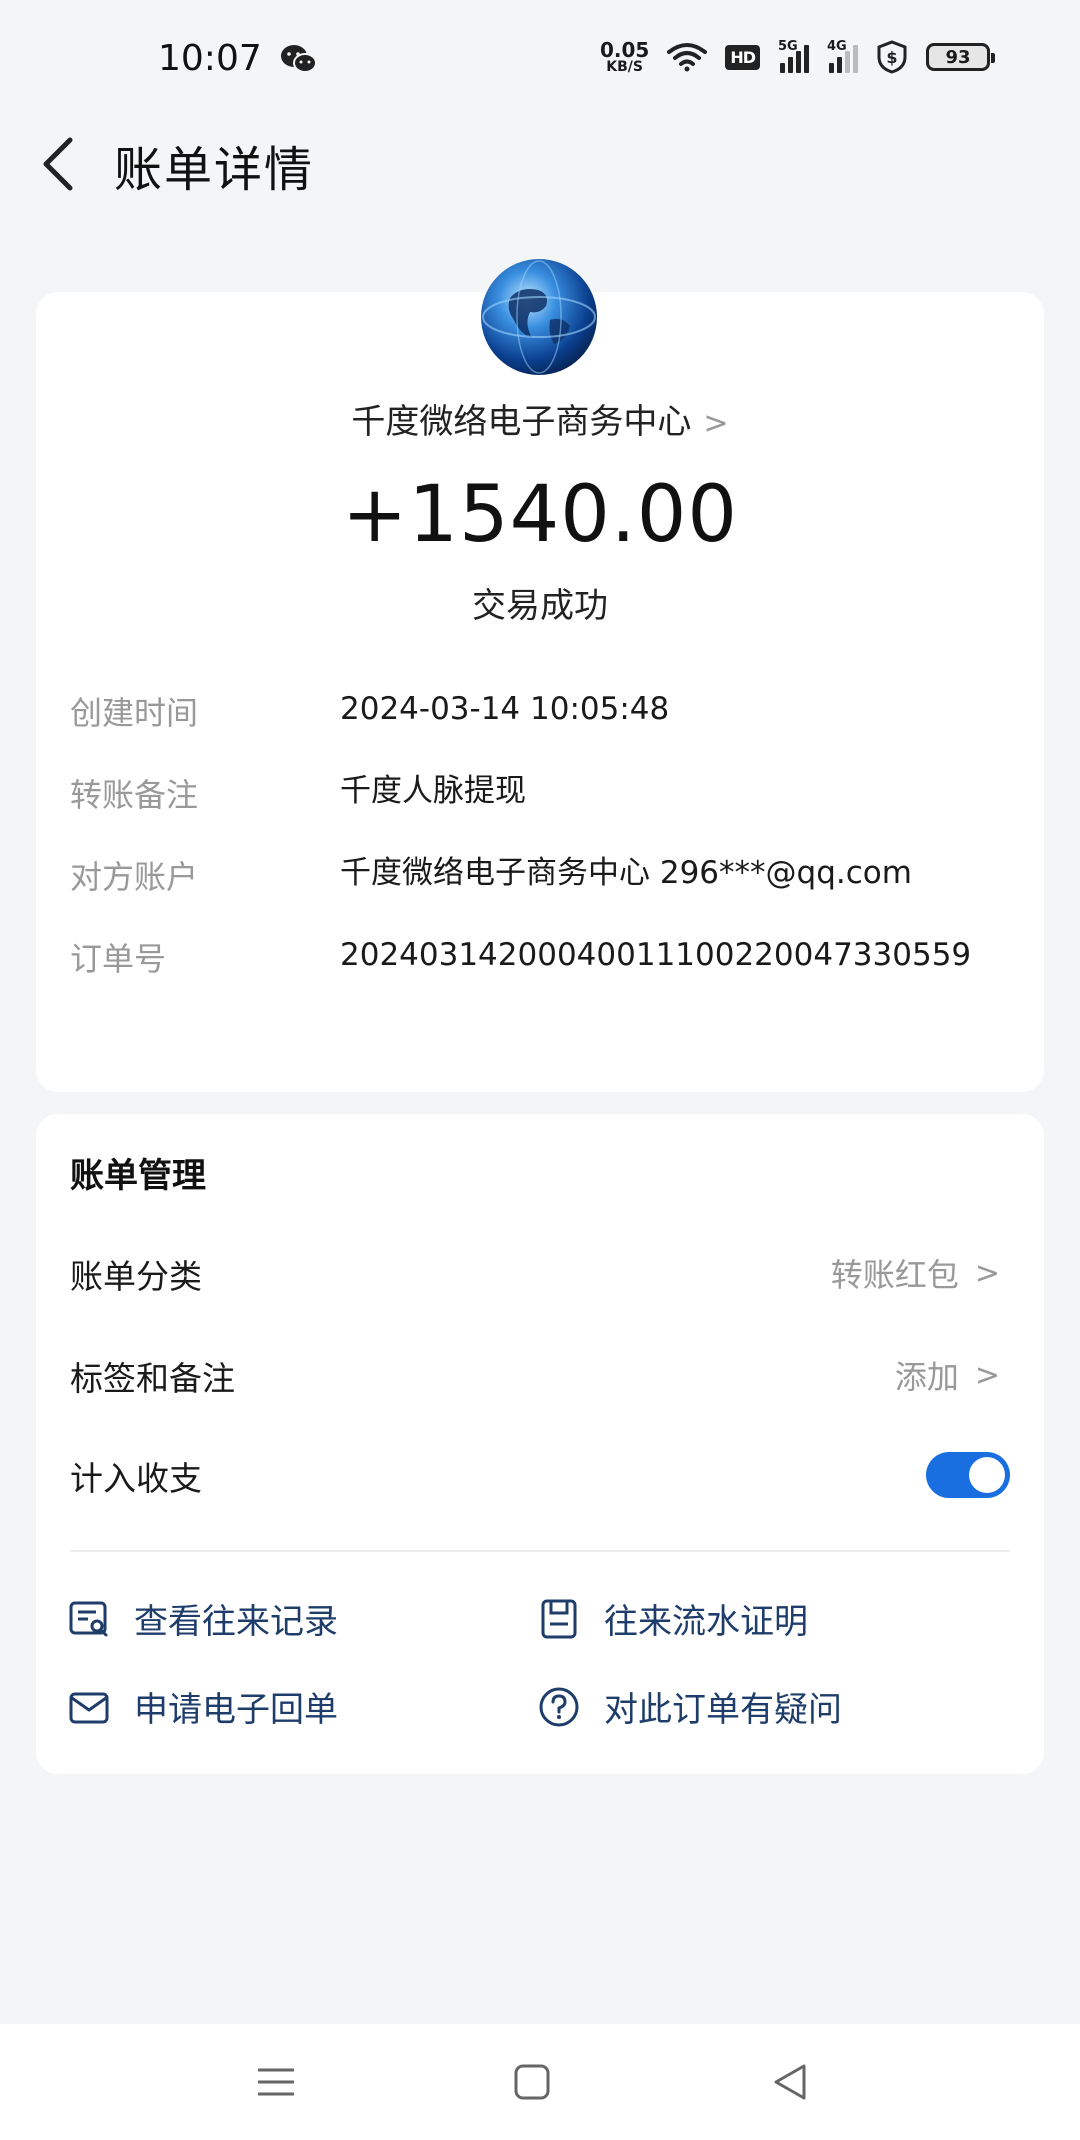  Describe the element at coordinates (540, 515) in the screenshot. I see `transaction-amount: +1540.00` at that location.